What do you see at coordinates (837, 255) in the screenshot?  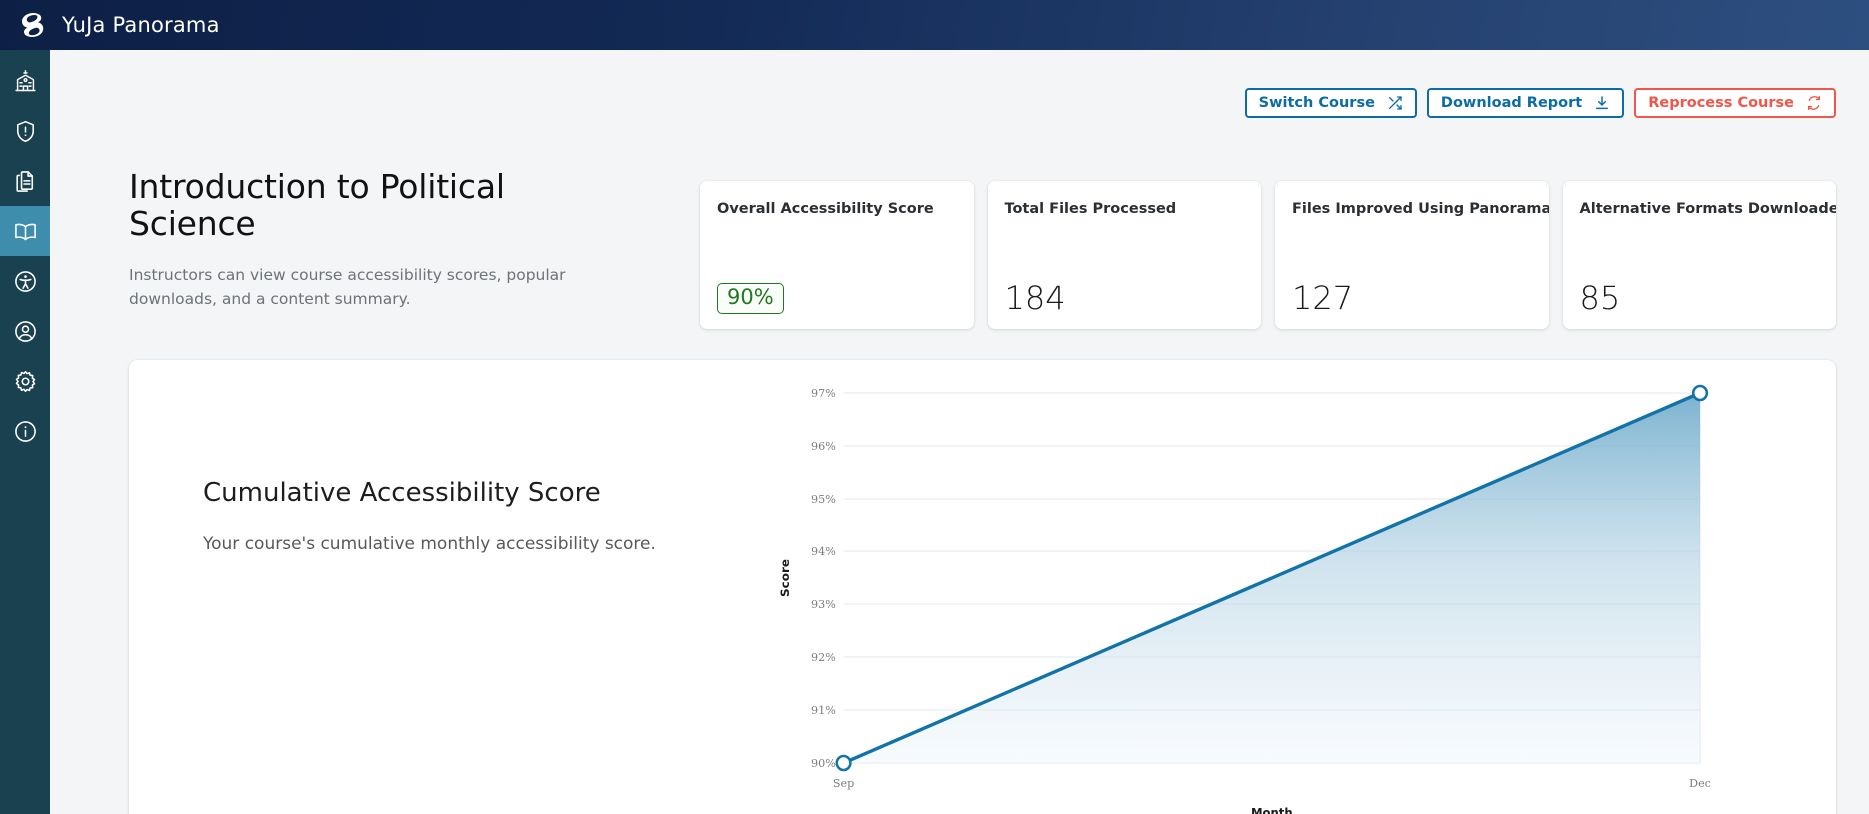 I see `stat-card-overall-accessibility-score: Overall Accessibility Score 90%` at bounding box center [837, 255].